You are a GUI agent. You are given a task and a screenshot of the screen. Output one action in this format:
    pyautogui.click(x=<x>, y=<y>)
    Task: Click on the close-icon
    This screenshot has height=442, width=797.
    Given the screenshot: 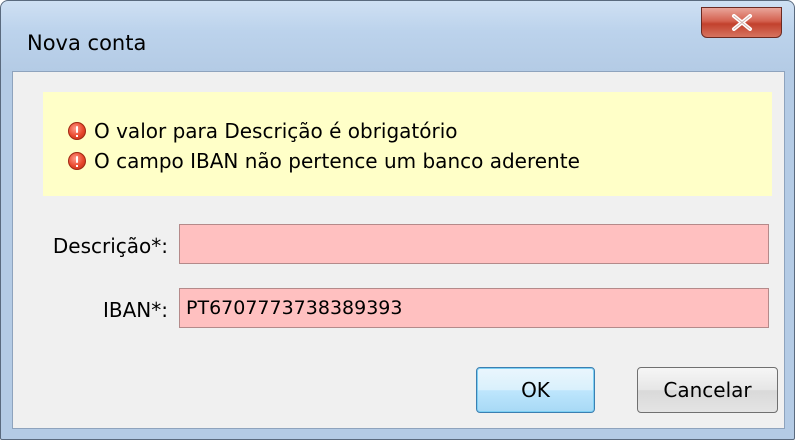 What is the action you would take?
    pyautogui.click(x=742, y=22)
    